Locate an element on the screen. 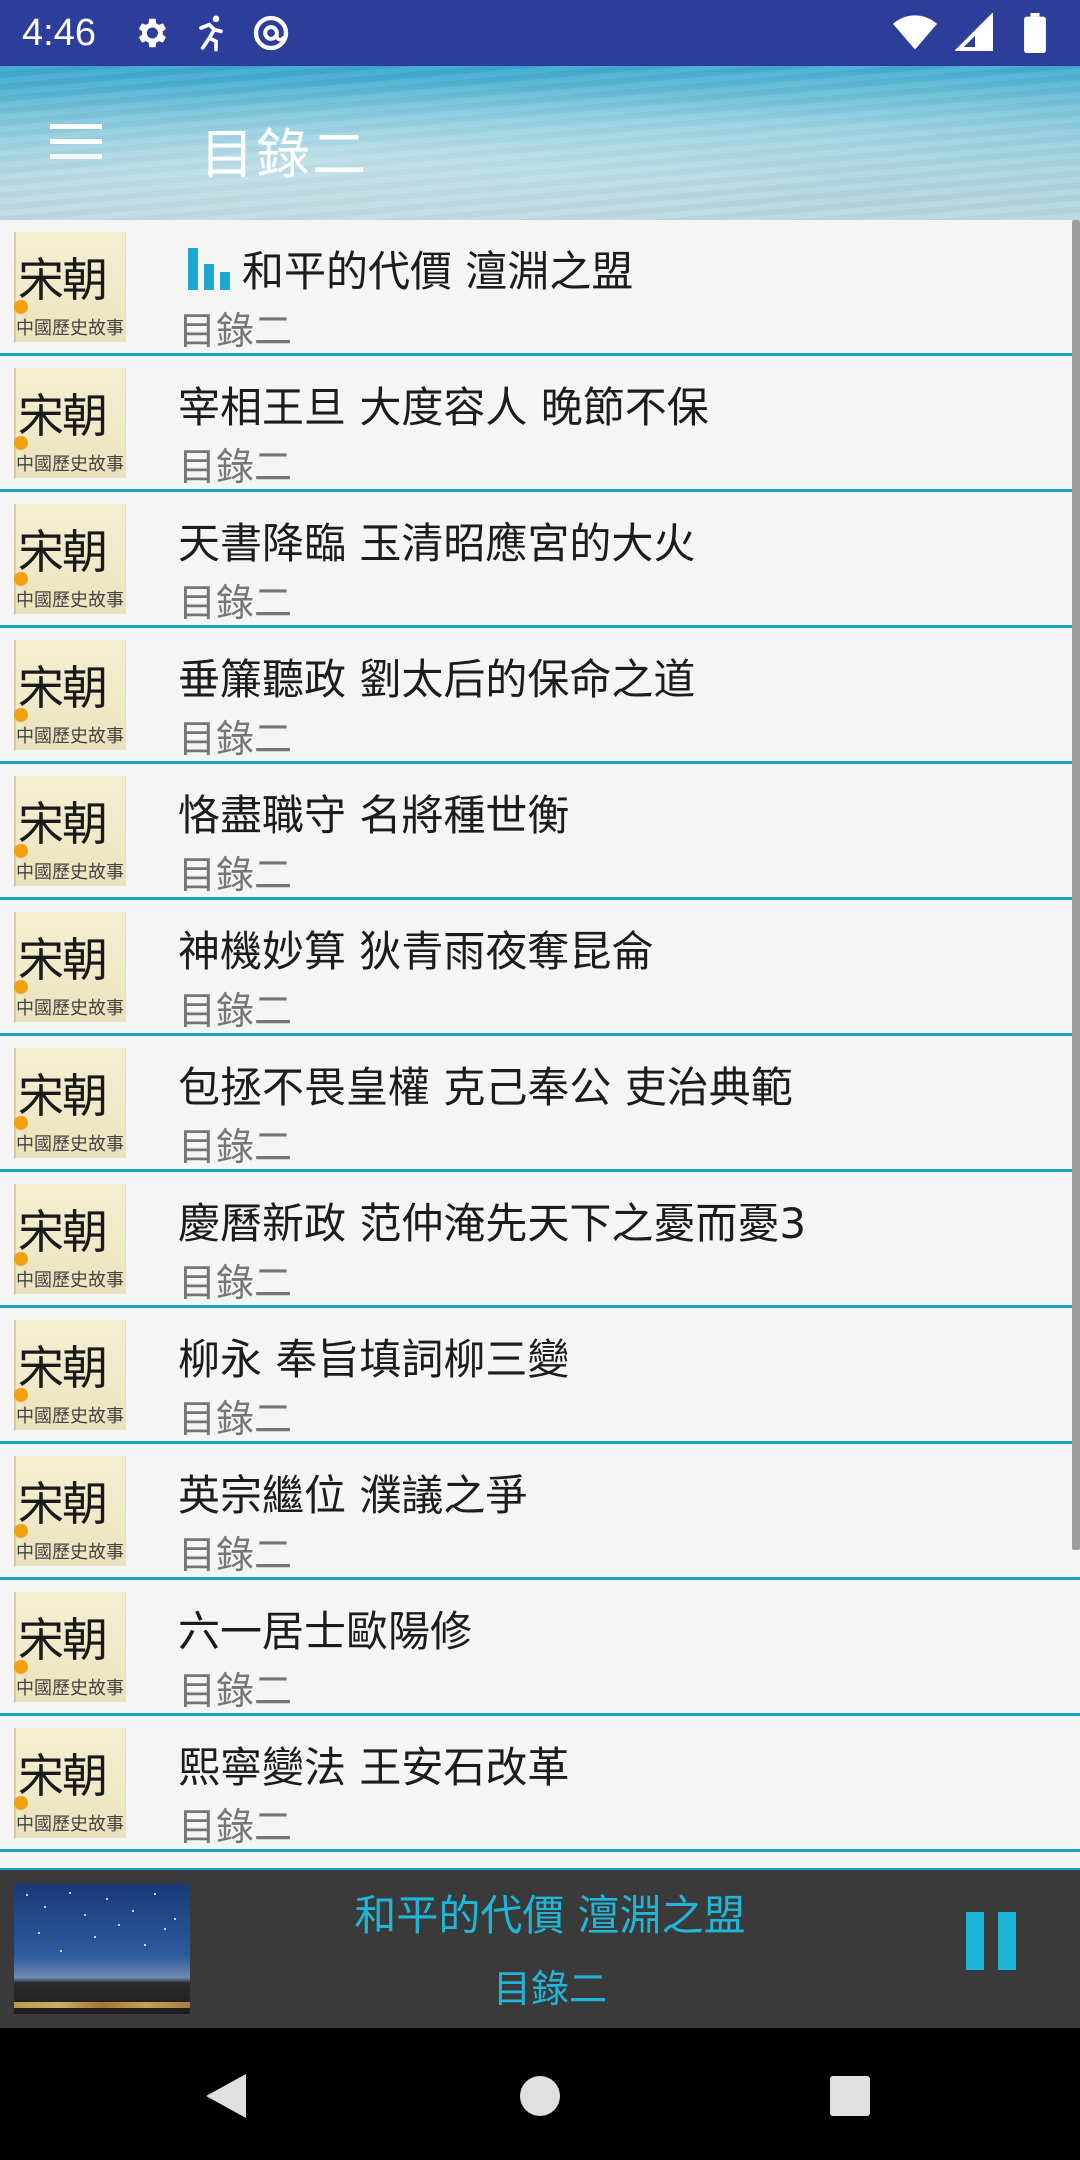  menu-button is located at coordinates (78, 142).